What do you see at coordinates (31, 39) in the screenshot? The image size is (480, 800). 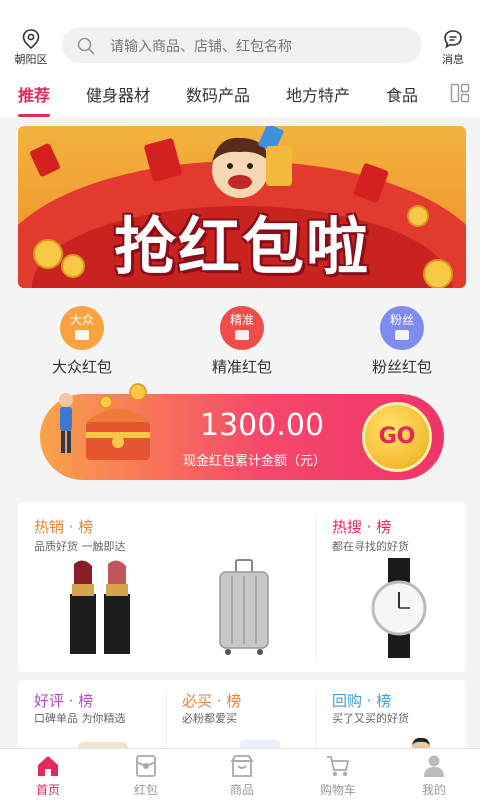 I see `location-pin-icon` at bounding box center [31, 39].